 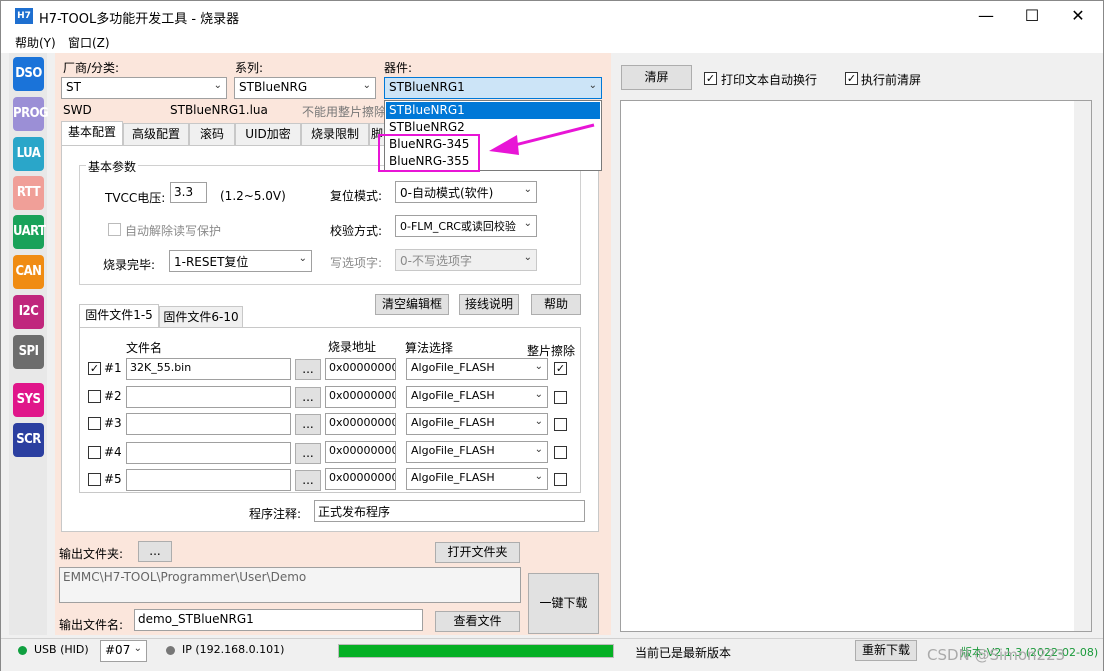 What do you see at coordinates (290, 585) in the screenshot?
I see `output-folder-path: EMMC\H7-TOOL\Programmer\User\Demo` at bounding box center [290, 585].